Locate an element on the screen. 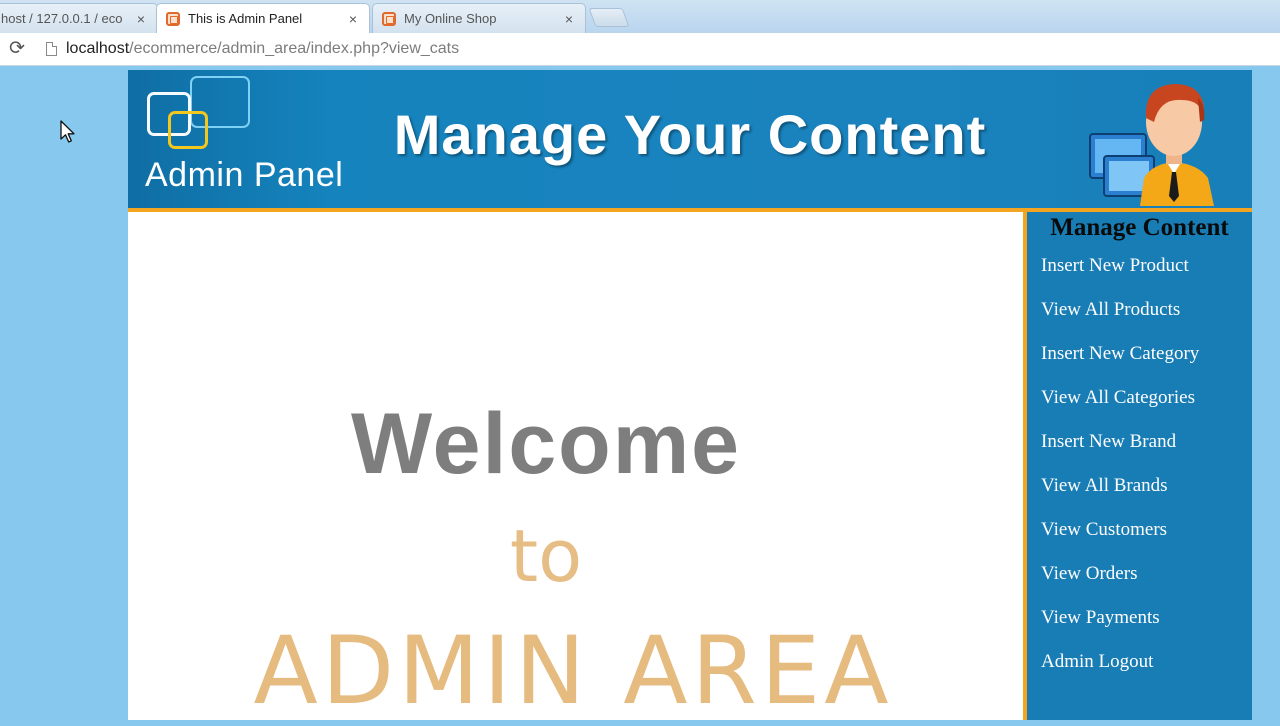 The width and height of the screenshot is (1280, 726). sidebar-item-insert-product: Insert New Product is located at coordinates (1120, 278).